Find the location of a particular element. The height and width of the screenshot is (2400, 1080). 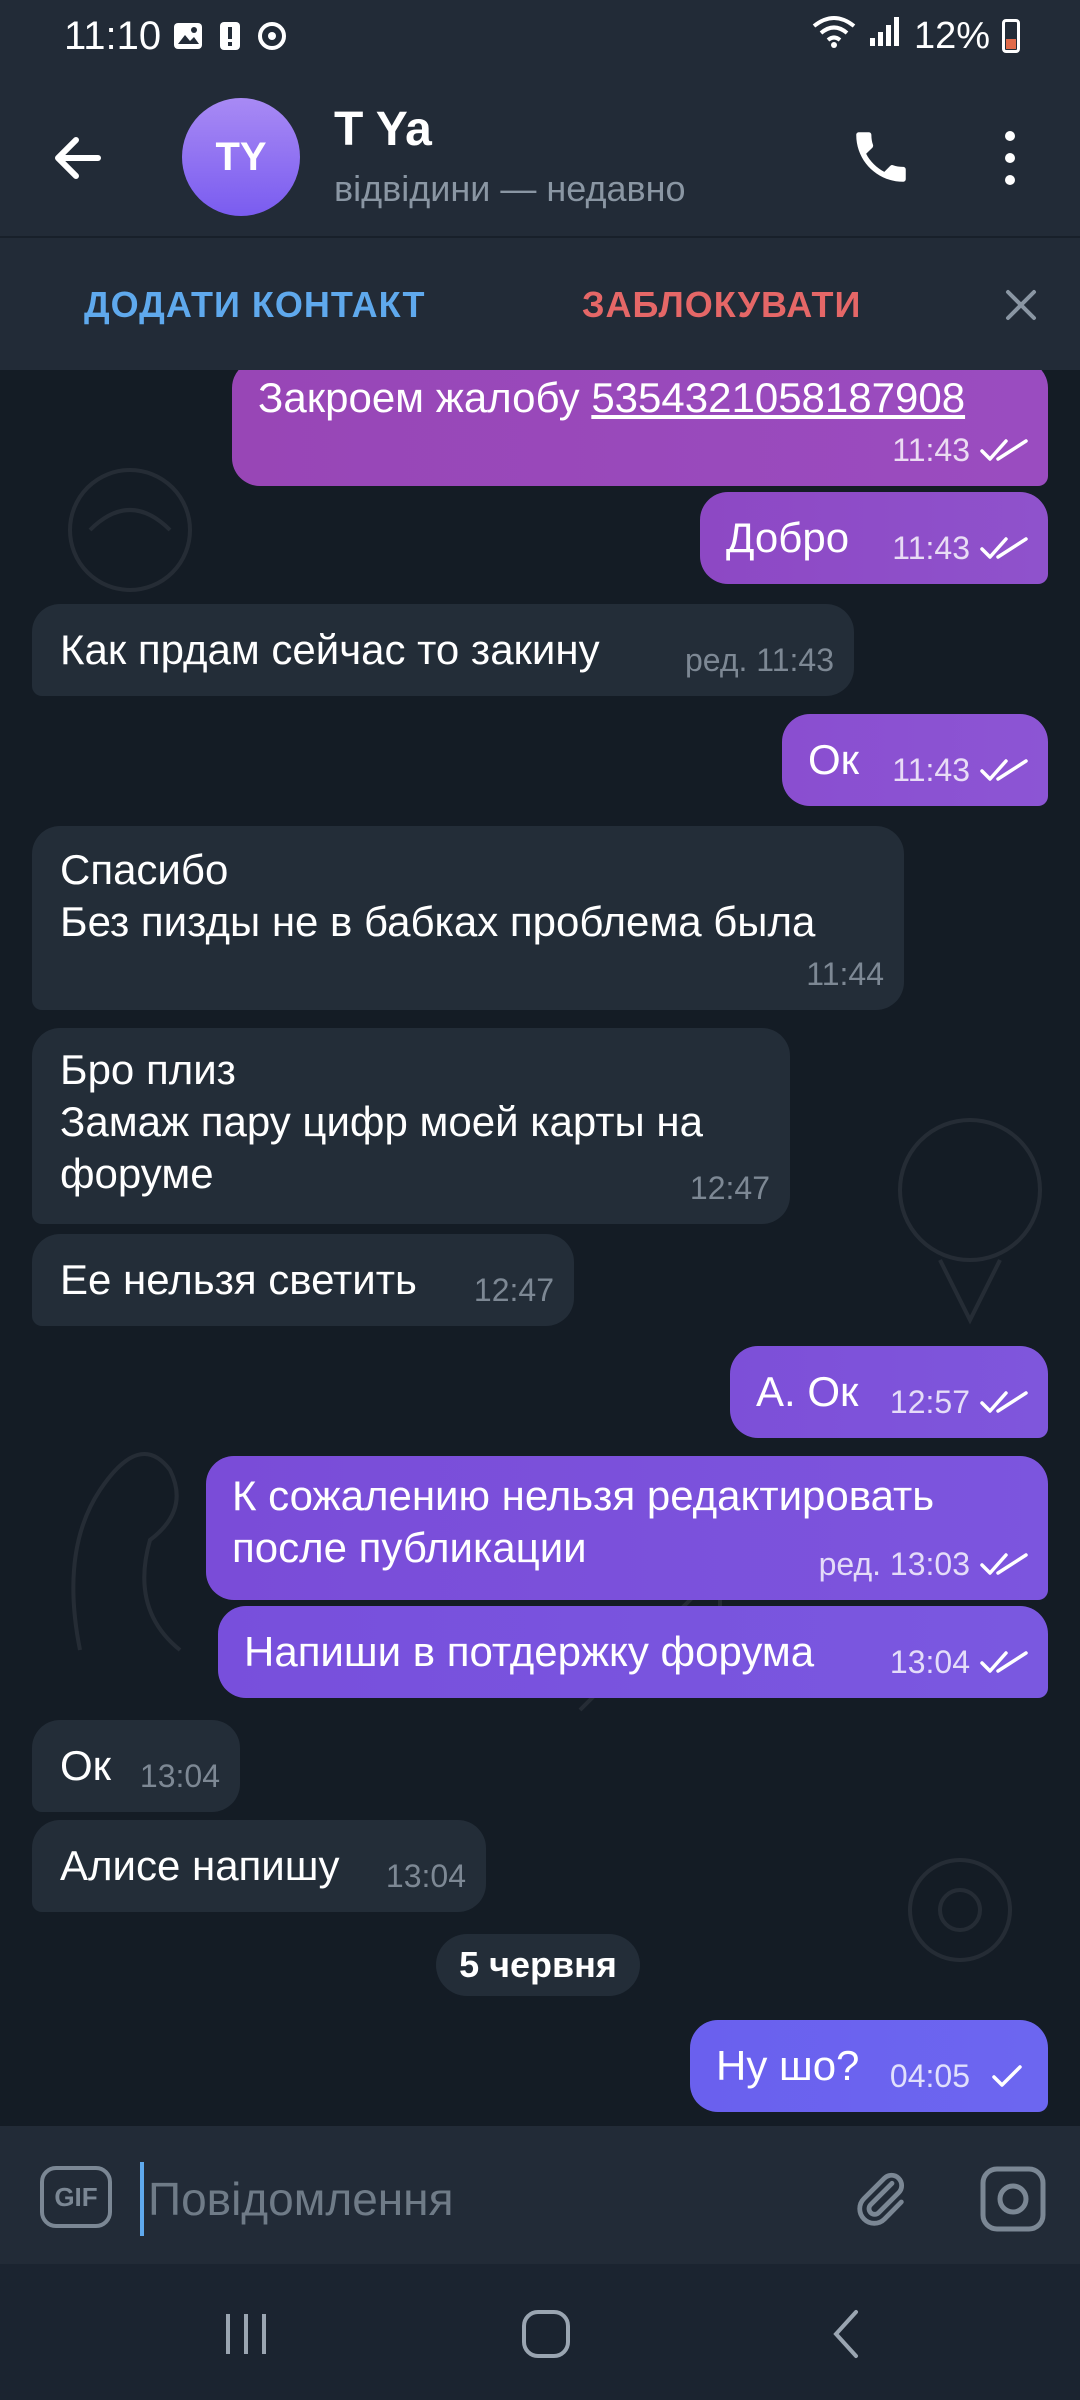

wifi-icon is located at coordinates (834, 36).